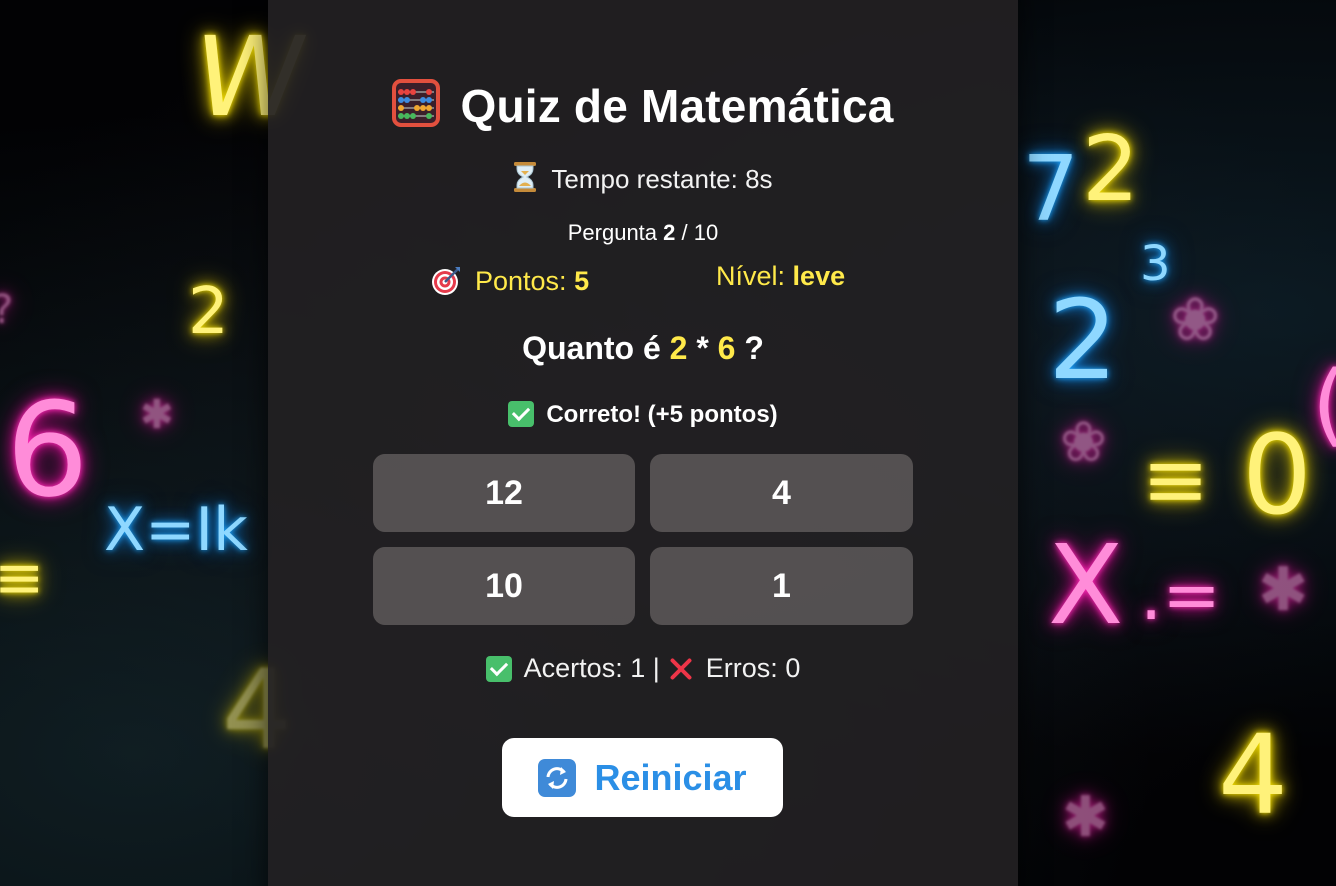 The height and width of the screenshot is (886, 1336). Describe the element at coordinates (670, 777) in the screenshot. I see `restart-label: Reiniciar` at that location.